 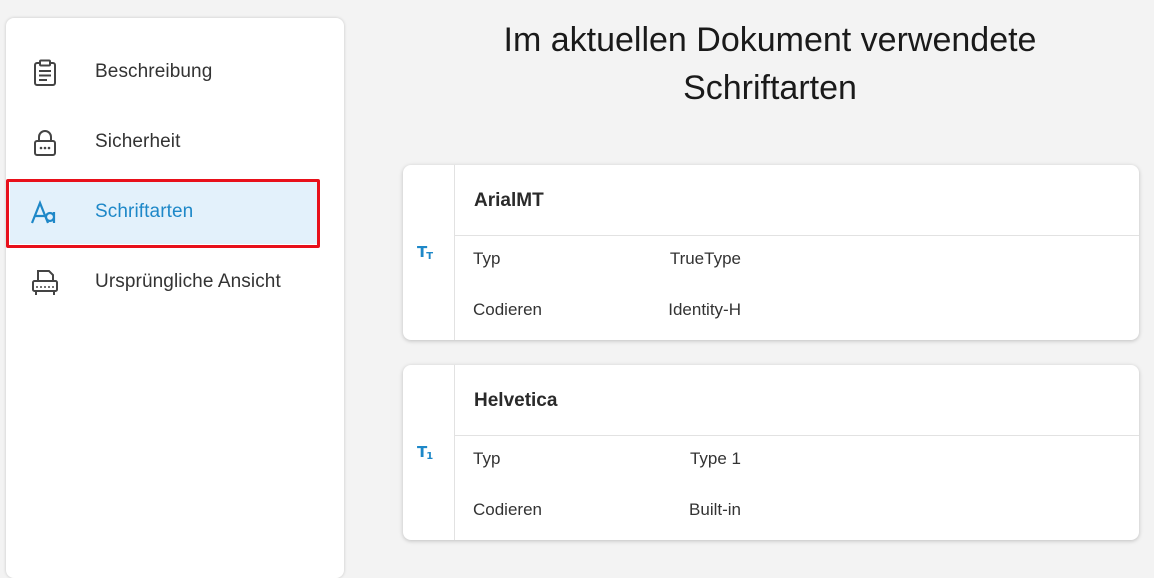 What do you see at coordinates (144, 211) in the screenshot?
I see `sidebar-item-label: Schriftarten` at bounding box center [144, 211].